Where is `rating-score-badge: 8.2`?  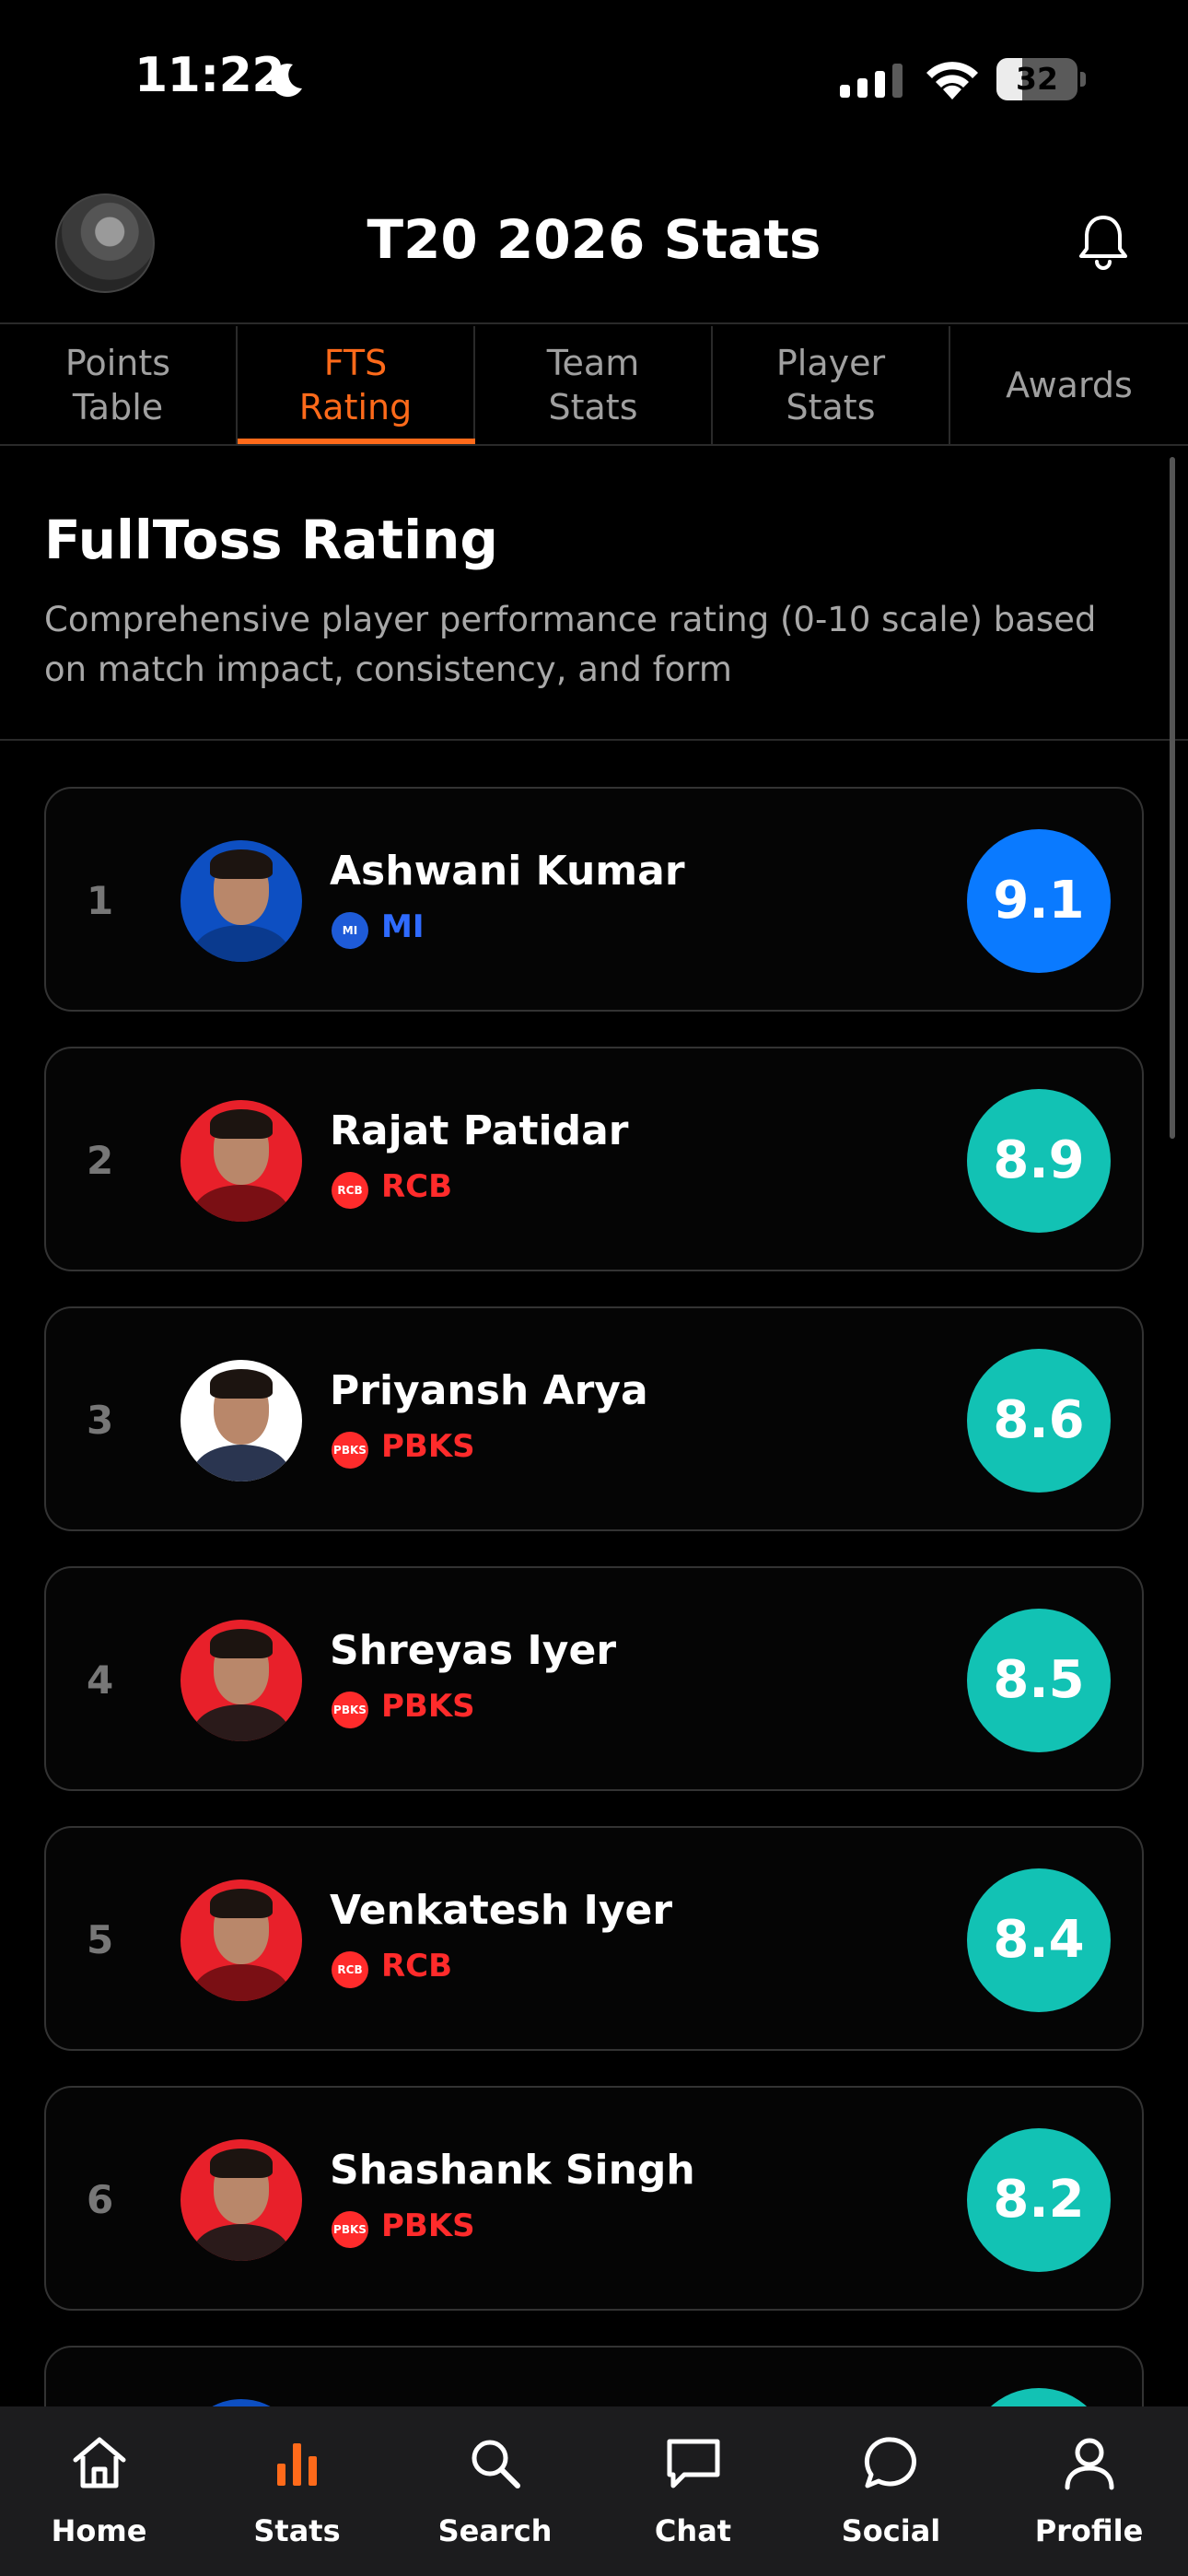
rating-score-badge: 8.2 is located at coordinates (1039, 2200).